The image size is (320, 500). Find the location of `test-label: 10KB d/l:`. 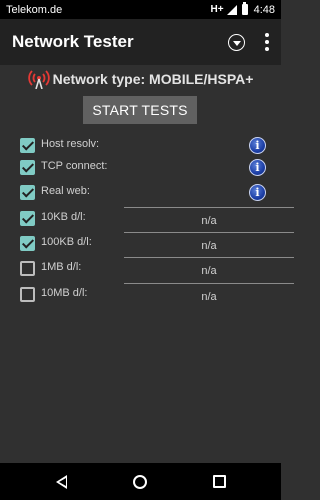

test-label: 10KB d/l: is located at coordinates (63, 217).